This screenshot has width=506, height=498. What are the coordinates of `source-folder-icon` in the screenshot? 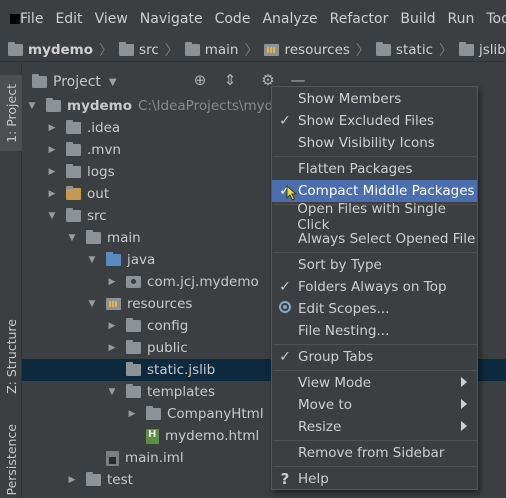 It's located at (113, 259).